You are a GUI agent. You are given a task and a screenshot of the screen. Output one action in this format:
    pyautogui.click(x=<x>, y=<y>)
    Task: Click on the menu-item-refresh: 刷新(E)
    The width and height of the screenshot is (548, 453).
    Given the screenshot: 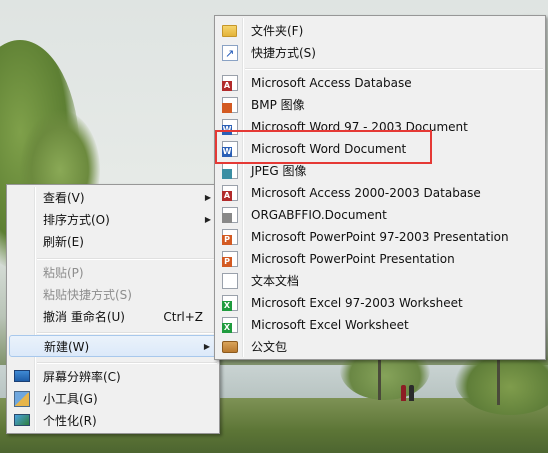 What is the action you would take?
    pyautogui.click(x=113, y=242)
    